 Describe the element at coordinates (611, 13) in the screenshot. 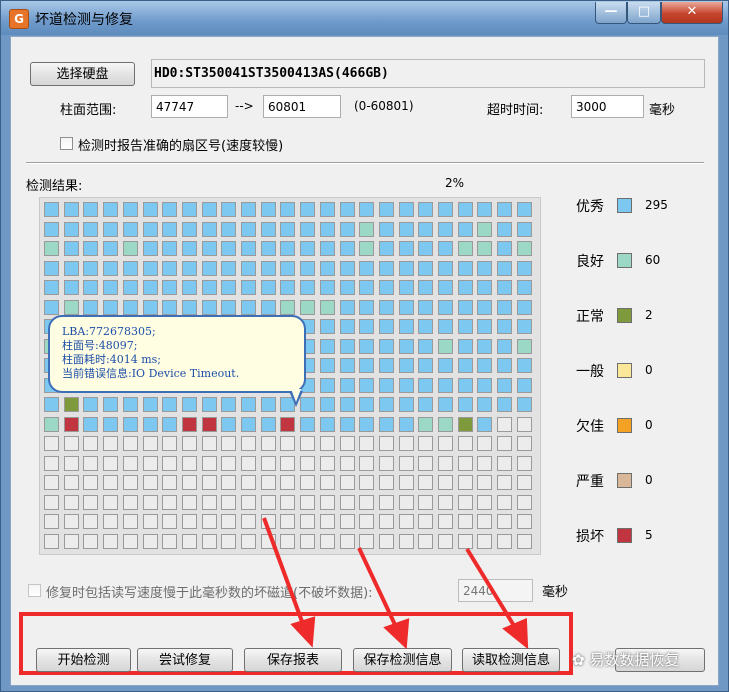

I see `minimize-button: —` at that location.